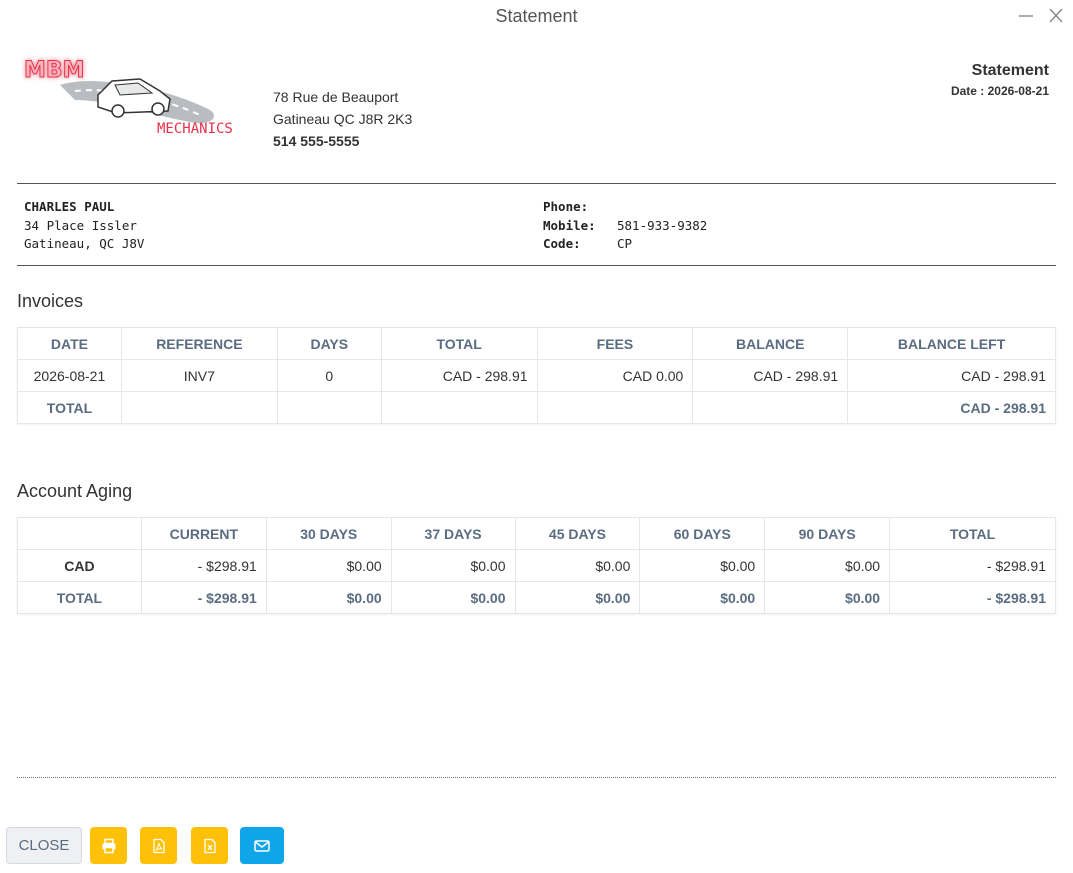 Image resolution: width=1073 pixels, height=873 pixels. I want to click on window-title: Statement, so click(536, 16).